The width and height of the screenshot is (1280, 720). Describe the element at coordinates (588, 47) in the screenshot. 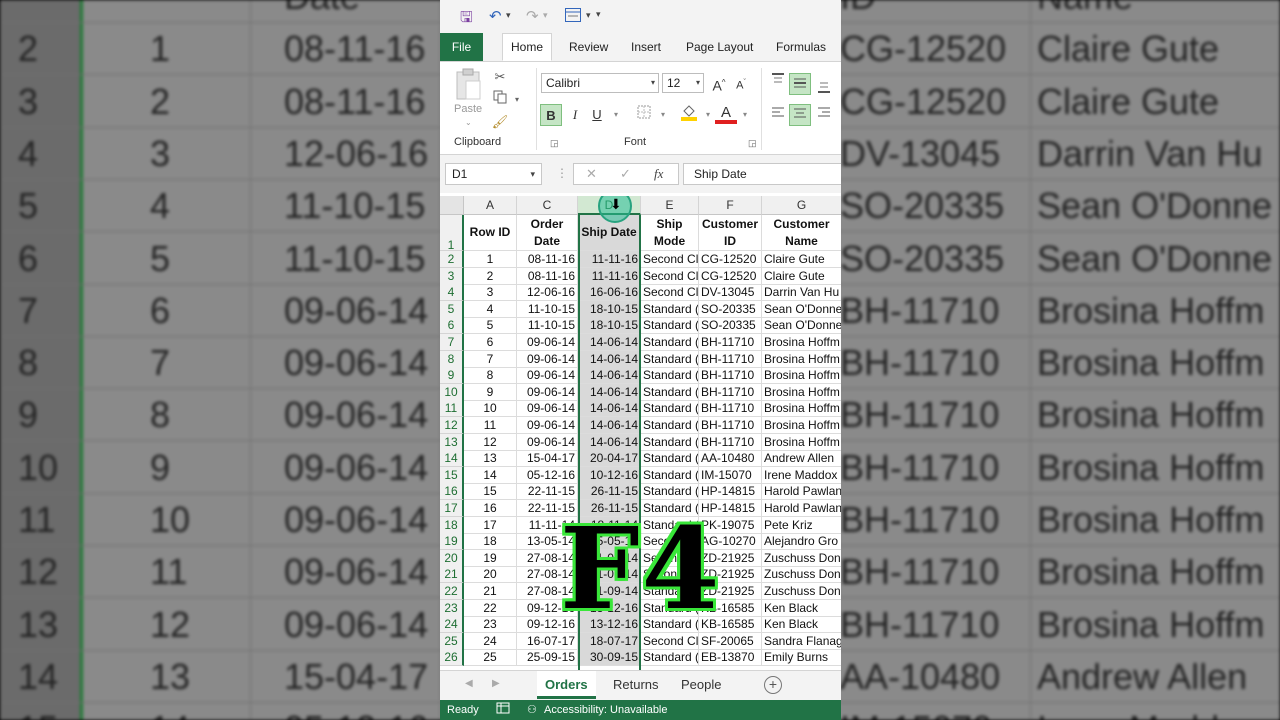

I see `tab-review: Review` at that location.